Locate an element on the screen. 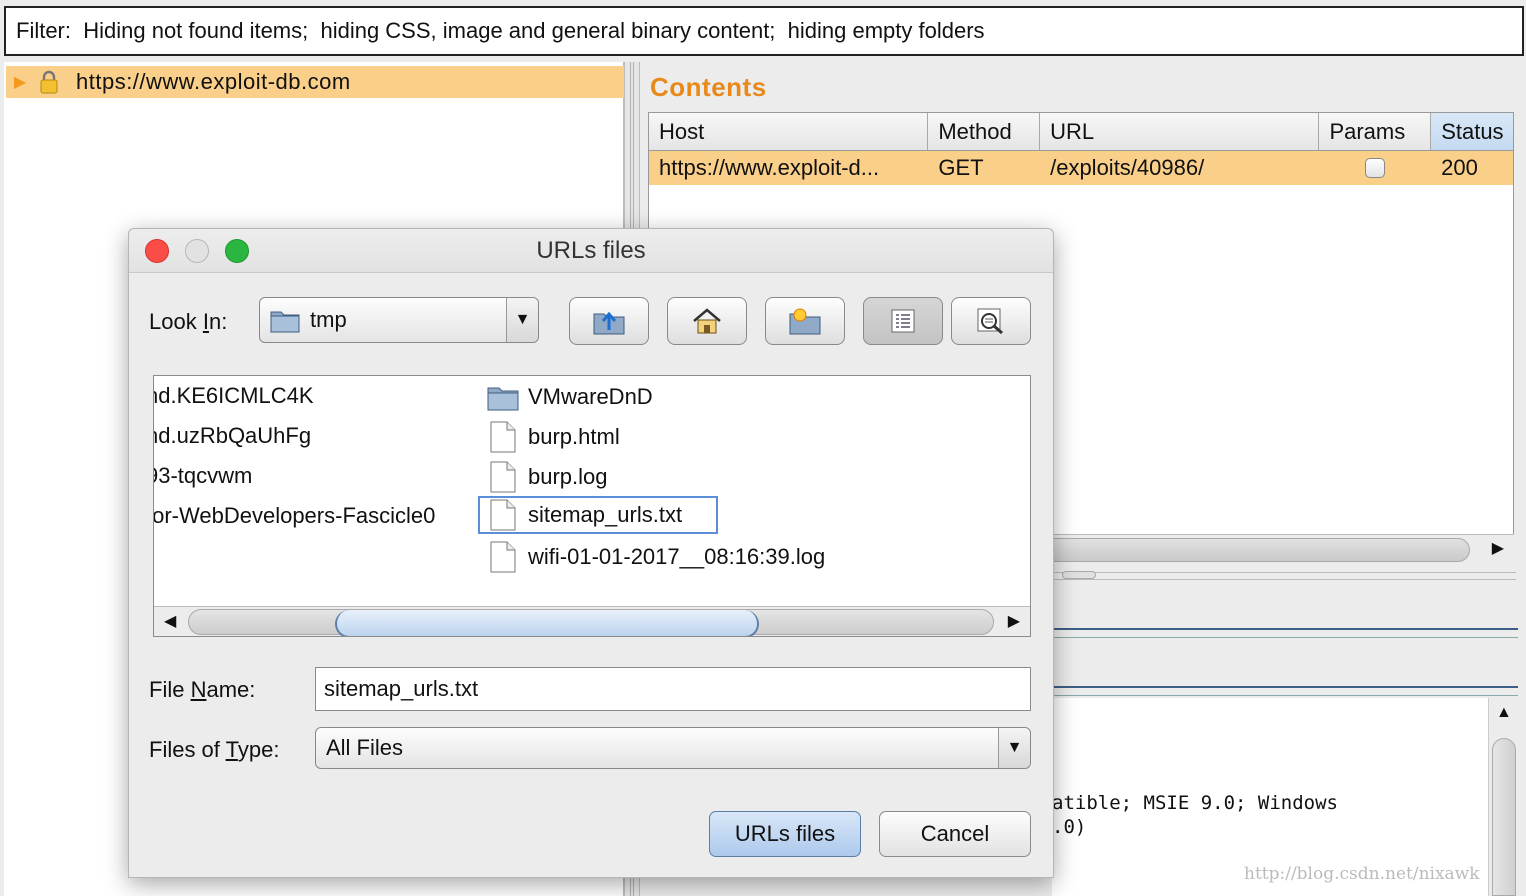  details-view-icon is located at coordinates (990, 321).